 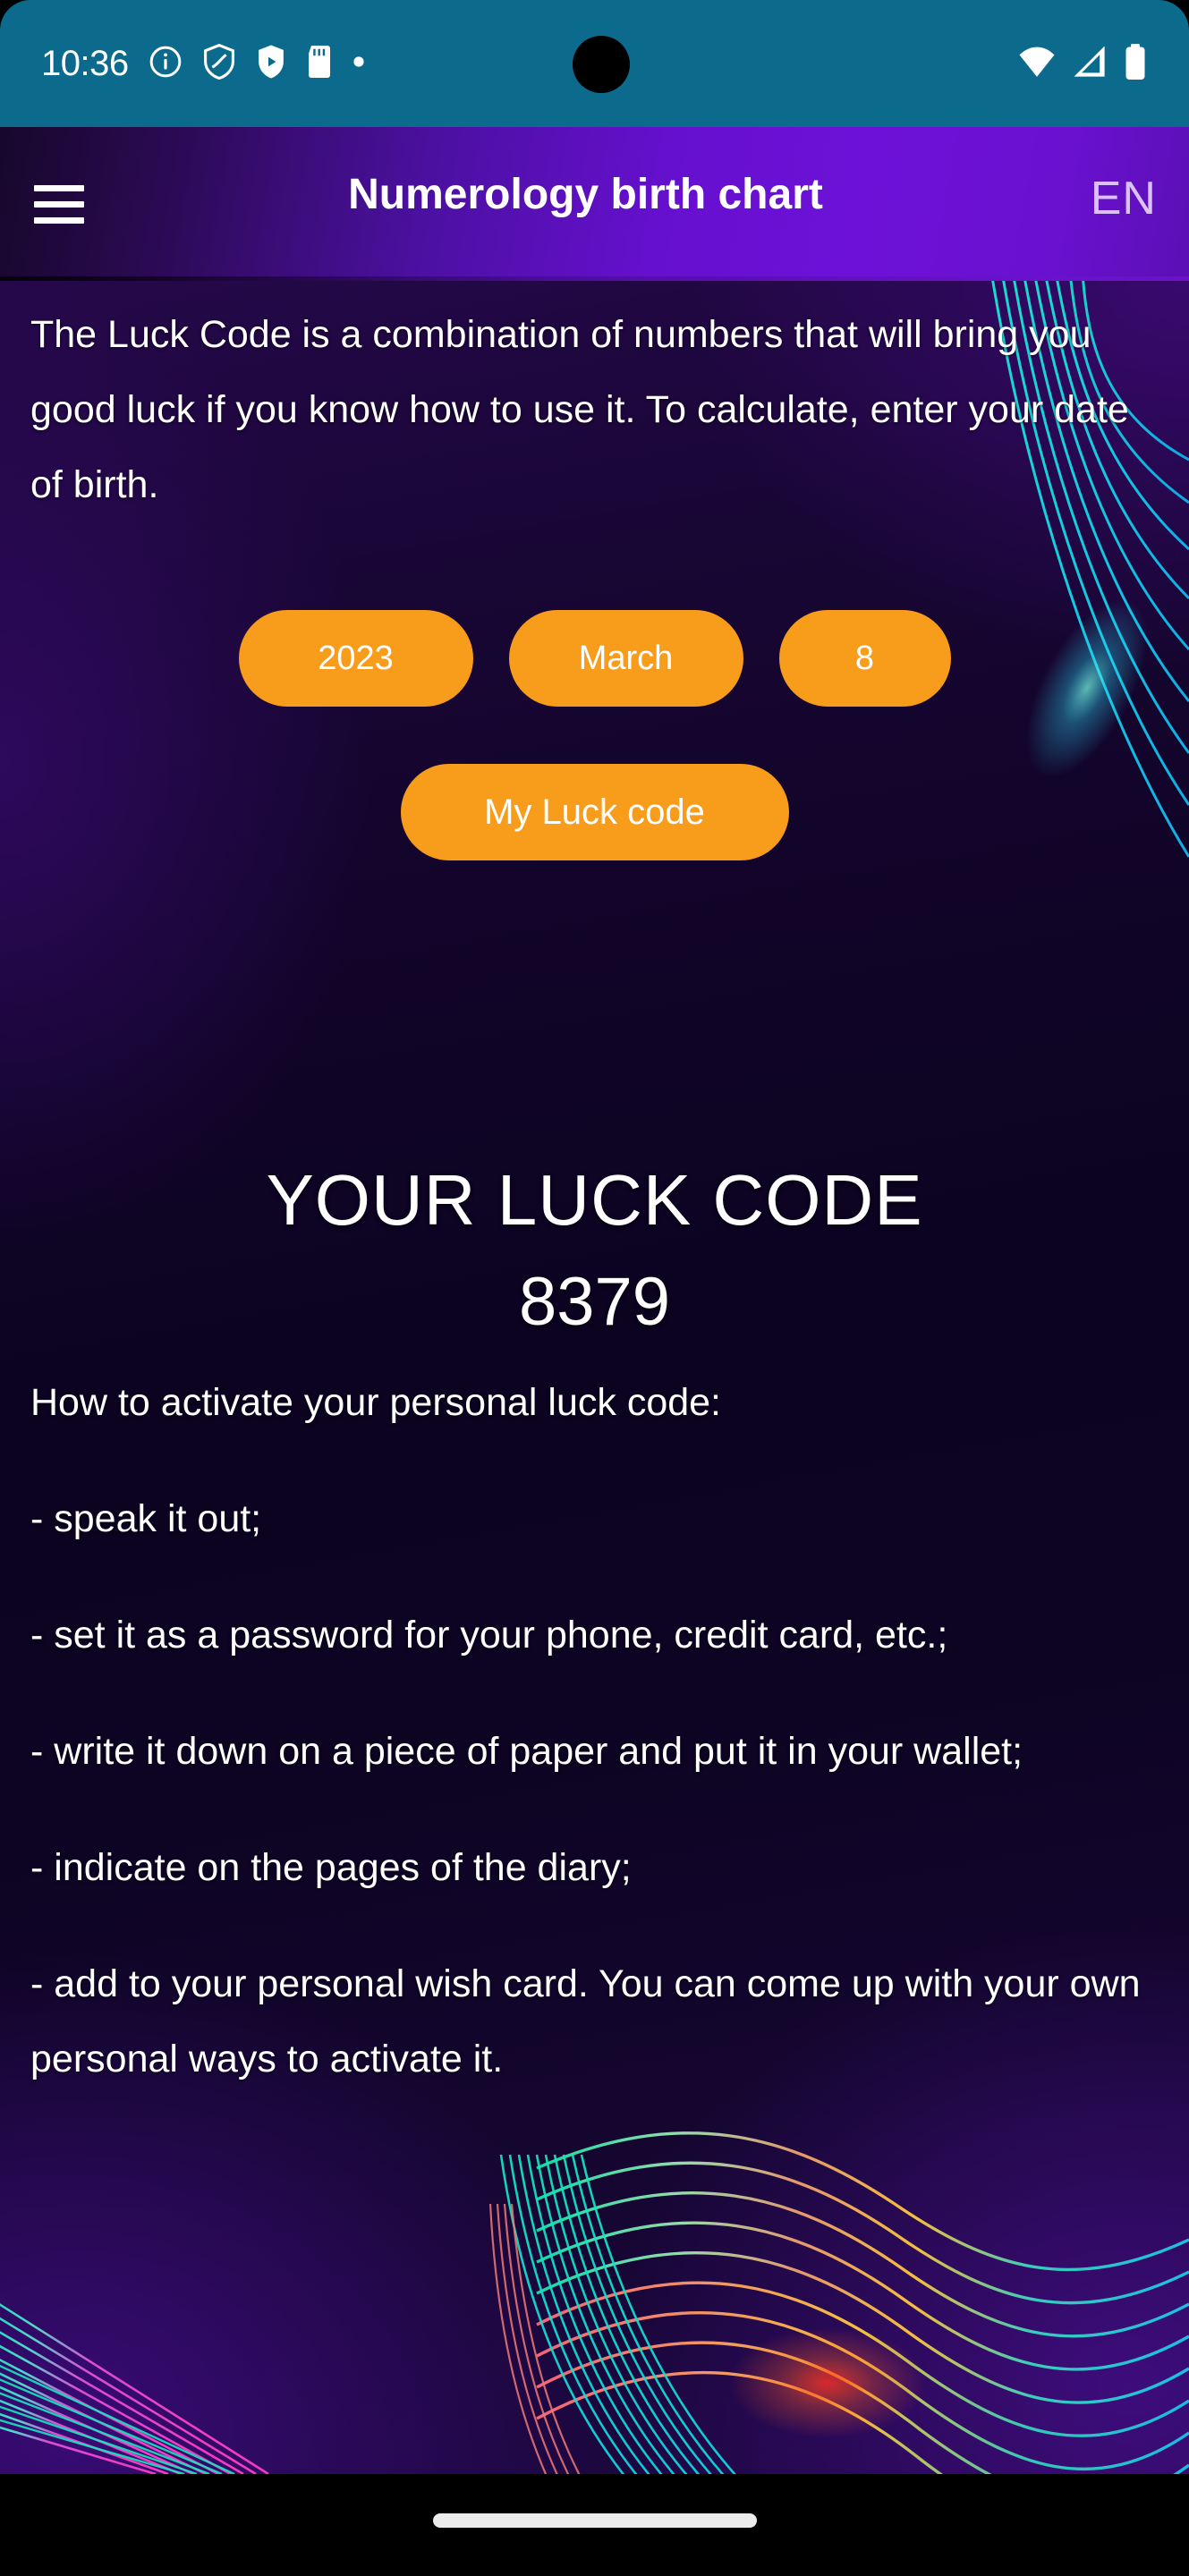 I want to click on status-bar-right-group, so click(x=1082, y=63).